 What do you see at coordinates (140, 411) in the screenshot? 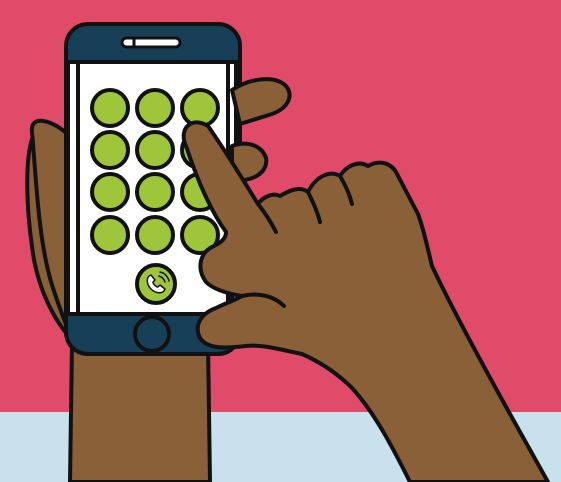
I see `left-wrist` at bounding box center [140, 411].